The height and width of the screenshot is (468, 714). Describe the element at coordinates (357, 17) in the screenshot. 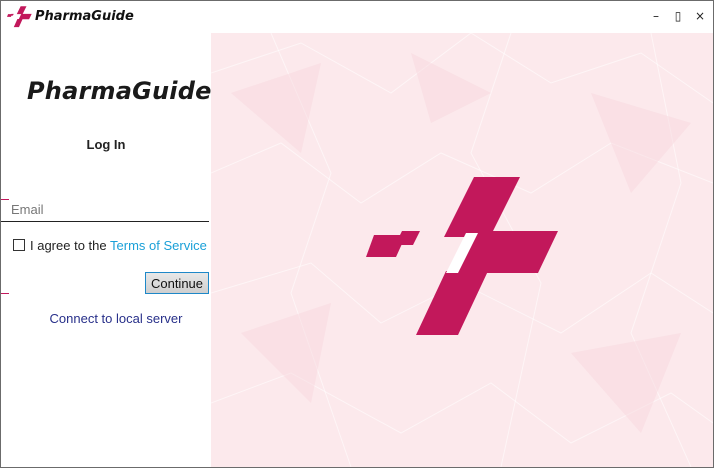

I see `title-bar: PharmaGuide – ▯ ×` at that location.